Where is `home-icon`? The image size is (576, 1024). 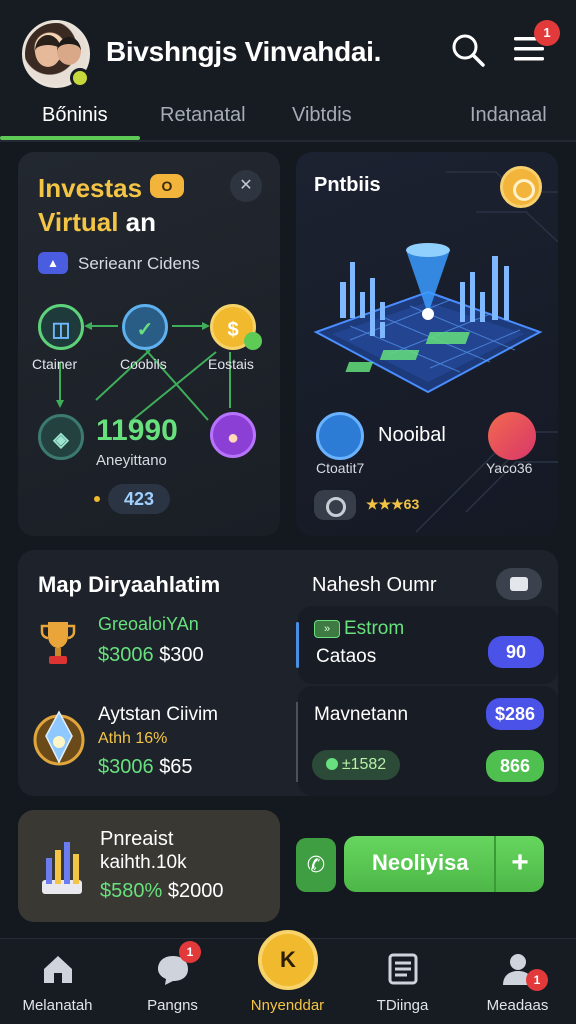
home-icon is located at coordinates (58, 969).